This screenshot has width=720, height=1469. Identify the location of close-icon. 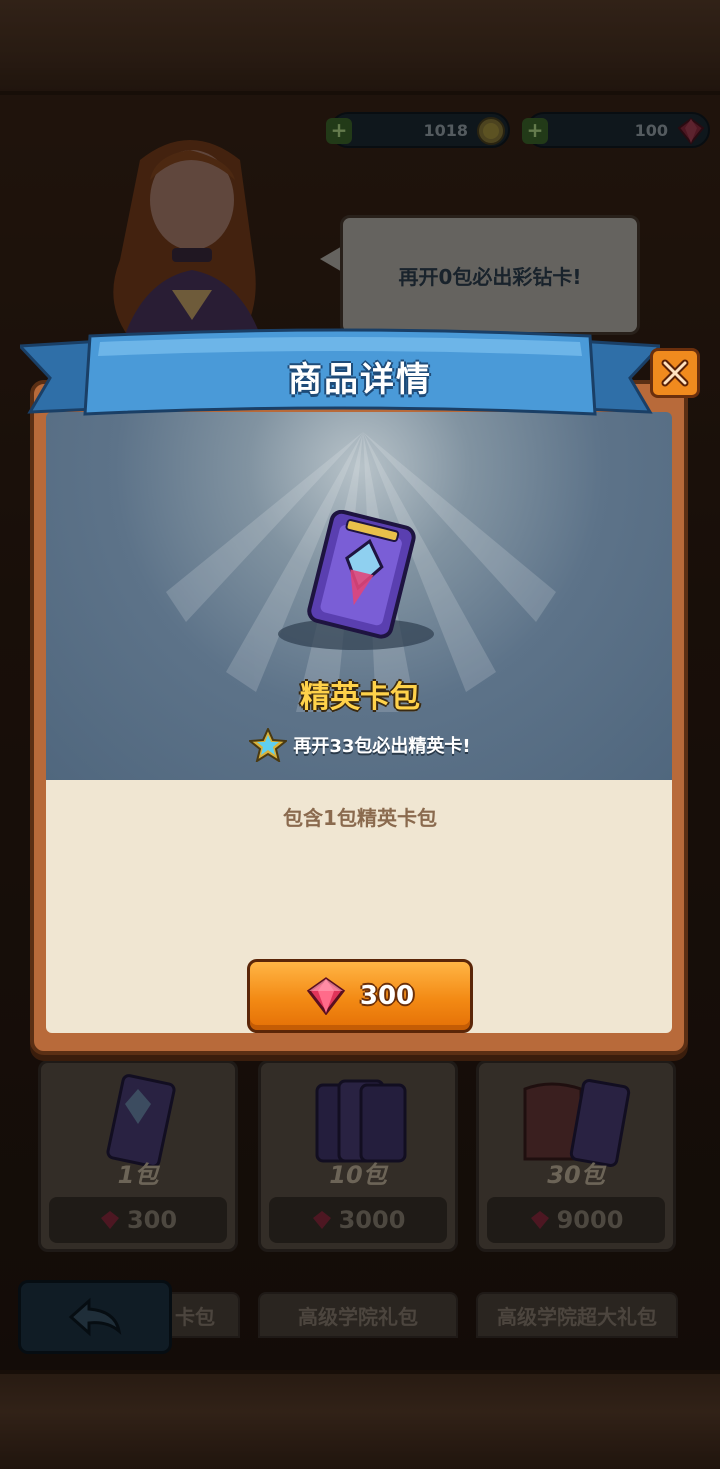
(675, 373).